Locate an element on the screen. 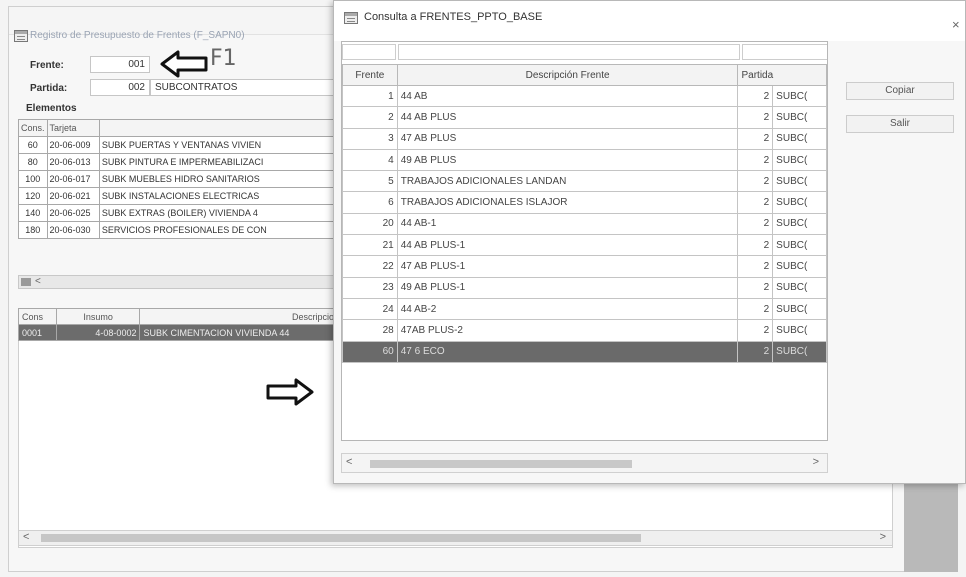  table-header-row: Cons. Tarjeta is located at coordinates (178, 128).